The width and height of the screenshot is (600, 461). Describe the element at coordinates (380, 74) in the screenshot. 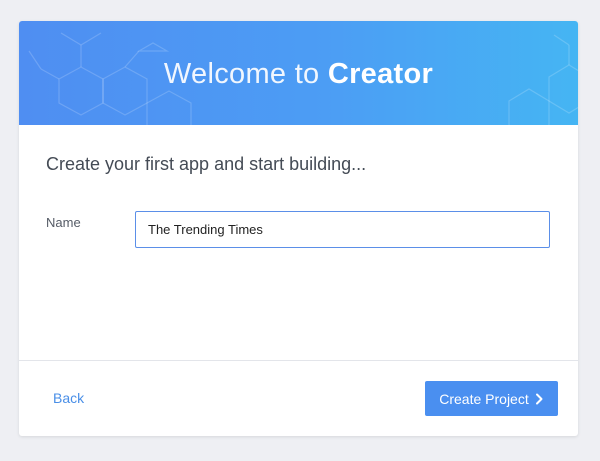

I see `banner-title-brand: Creator` at that location.